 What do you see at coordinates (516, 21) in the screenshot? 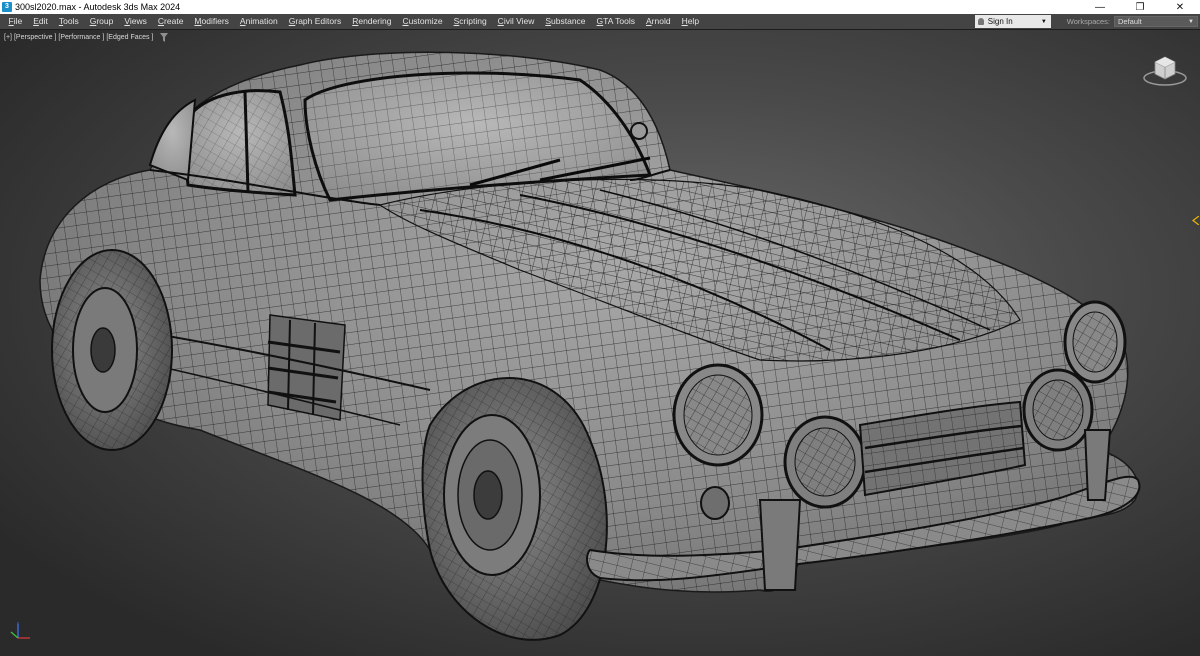
I see `menu-civil-view: Civil View` at bounding box center [516, 21].